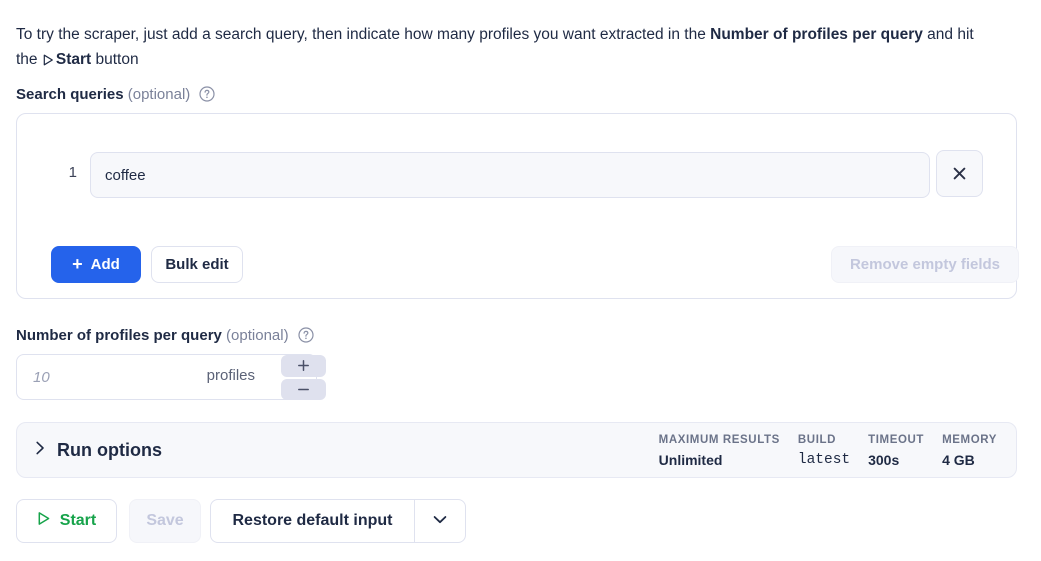 This screenshot has height=561, width=1041. Describe the element at coordinates (197, 264) in the screenshot. I see `bulk-edit-button: Bulk edit` at that location.